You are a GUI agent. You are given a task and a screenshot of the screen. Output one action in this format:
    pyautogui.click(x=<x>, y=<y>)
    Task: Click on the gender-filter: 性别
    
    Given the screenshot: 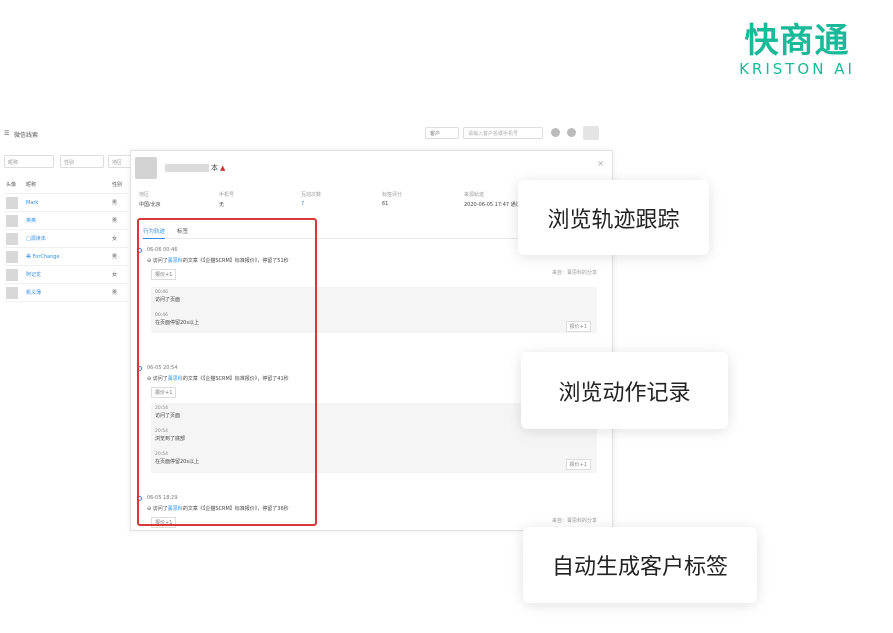 What is the action you would take?
    pyautogui.click(x=82, y=161)
    